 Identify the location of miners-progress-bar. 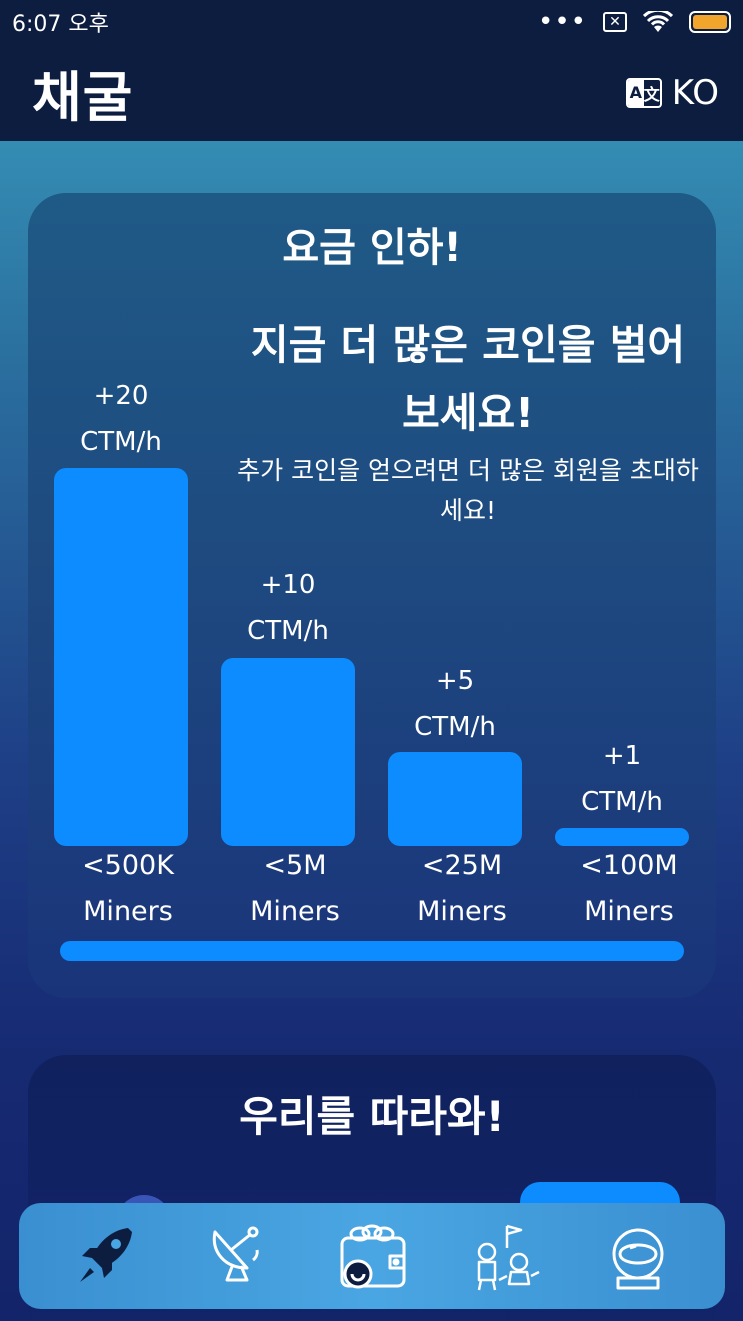
(372, 951).